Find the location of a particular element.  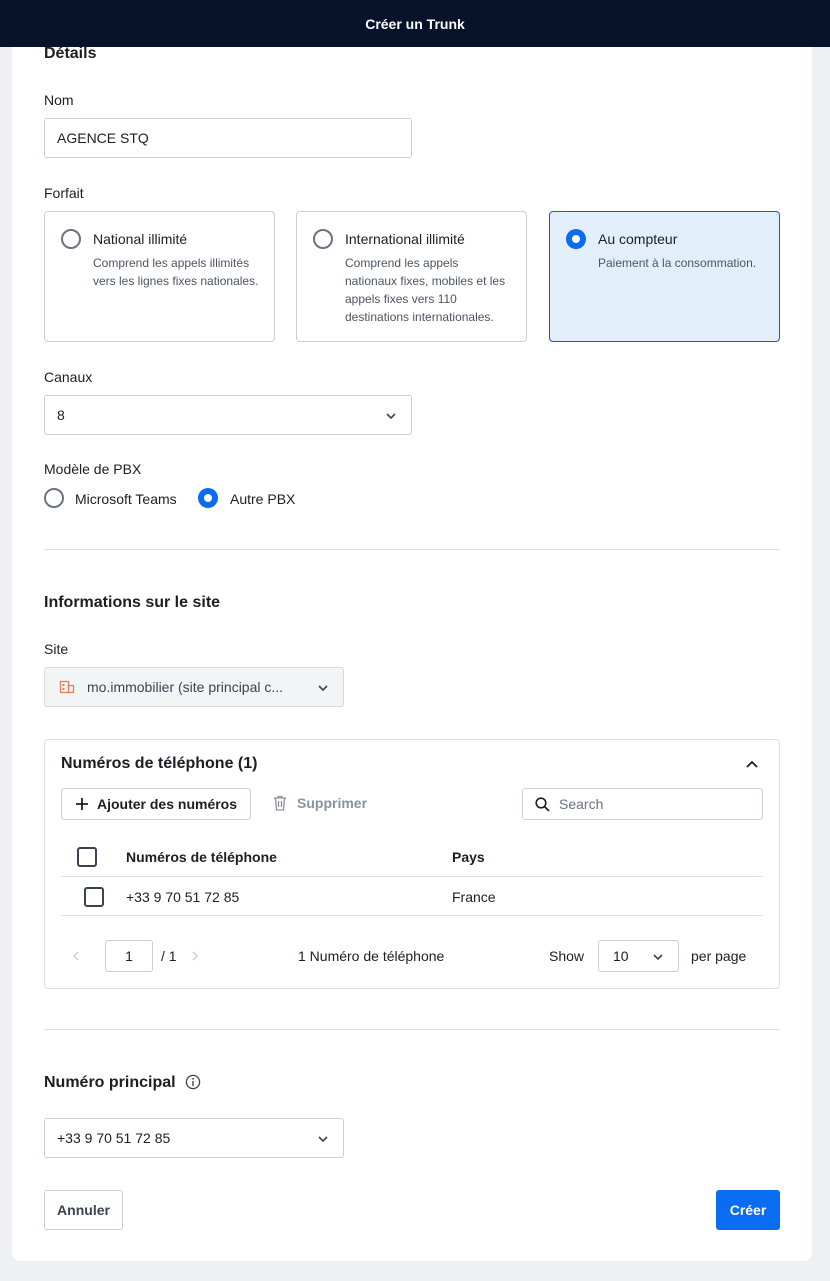

plan-card-au-compteur: Au compteur Paiement à la consommation. is located at coordinates (664, 276).